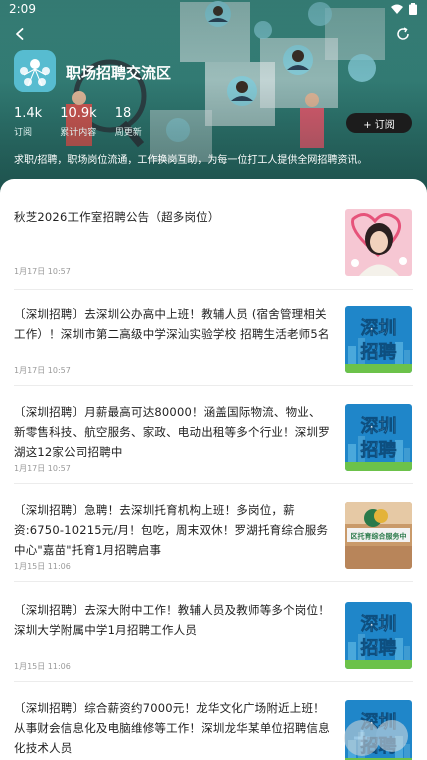  What do you see at coordinates (404, 9) in the screenshot?
I see `status-icons` at bounding box center [404, 9].